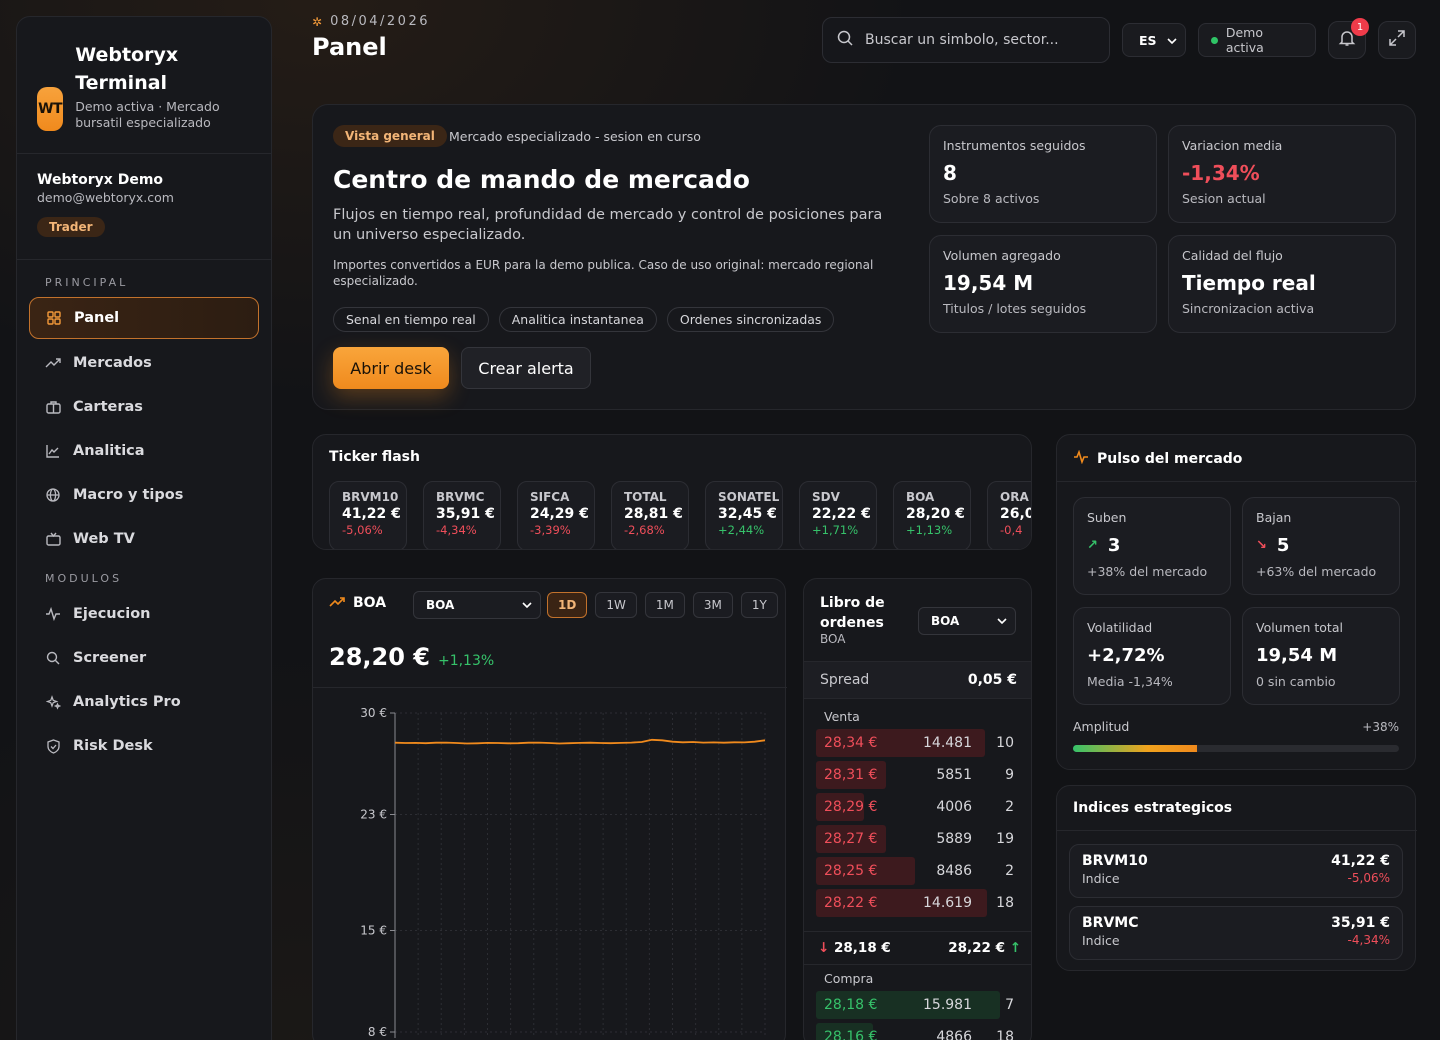 This screenshot has width=1440, height=1040. What do you see at coordinates (916, 839) in the screenshot?
I see `ask-row: 28,27 € 5889 19` at bounding box center [916, 839].